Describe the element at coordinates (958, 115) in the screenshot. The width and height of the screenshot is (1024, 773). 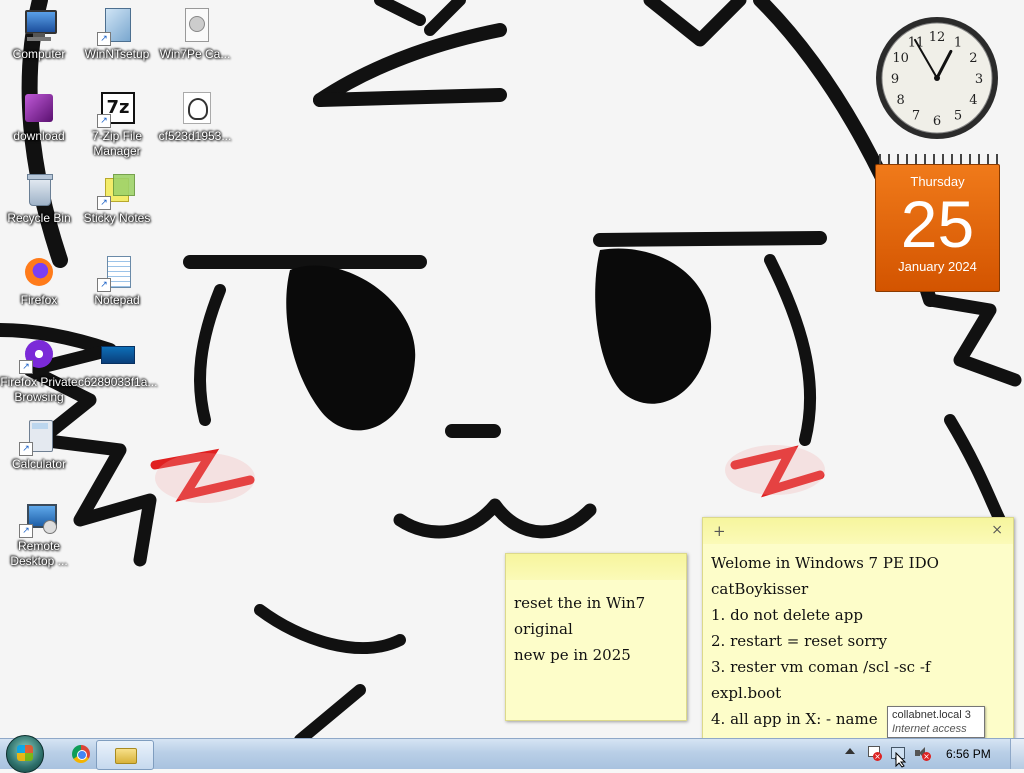
I see `clock-number: 5` at that location.